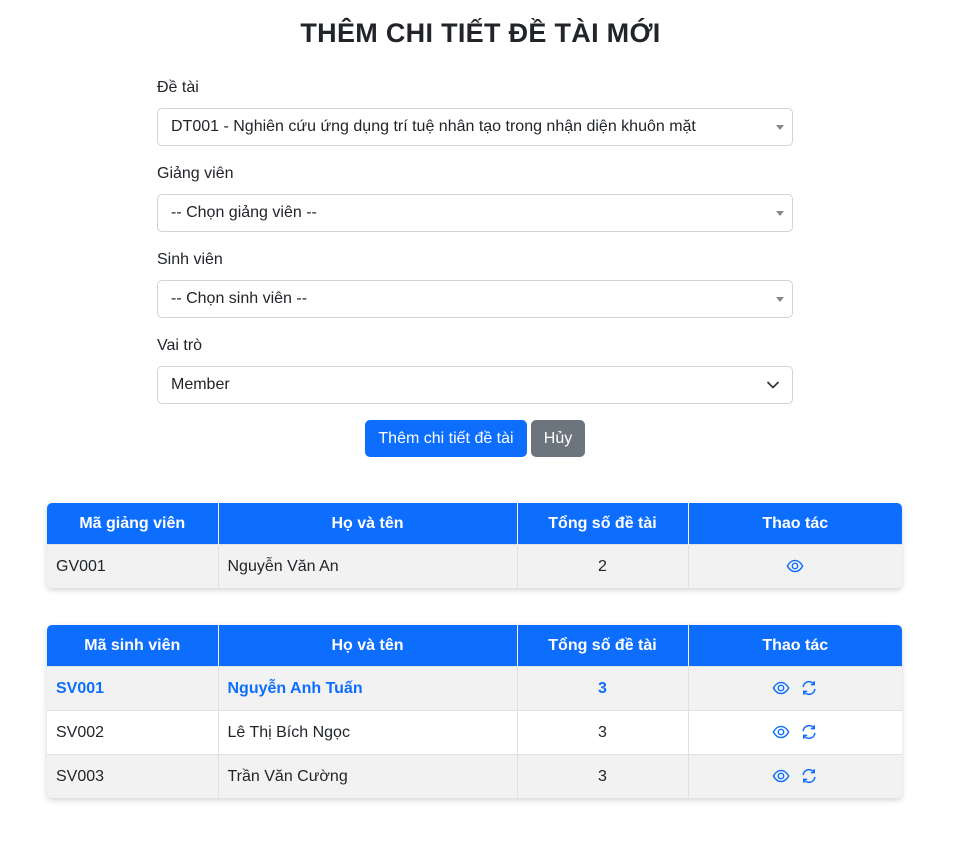 This screenshot has width=961, height=855. I want to click on student-code-cell: SV003, so click(133, 776).